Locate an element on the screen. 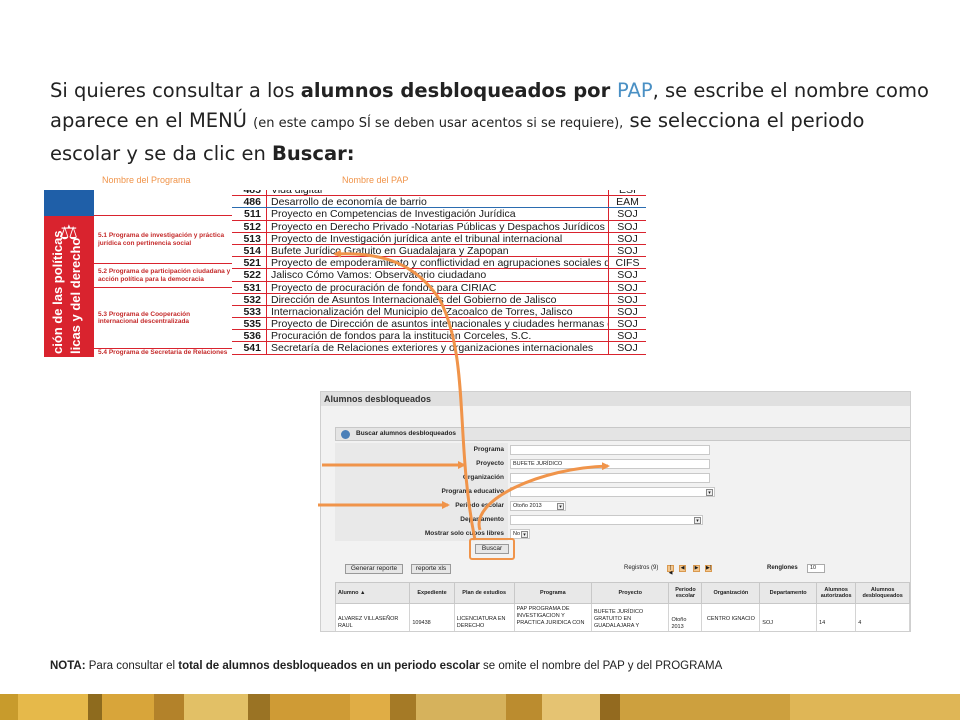 Image resolution: width=960 pixels, height=720 pixels. cell-periodo: Otoño 2013 is located at coordinates (685, 617).